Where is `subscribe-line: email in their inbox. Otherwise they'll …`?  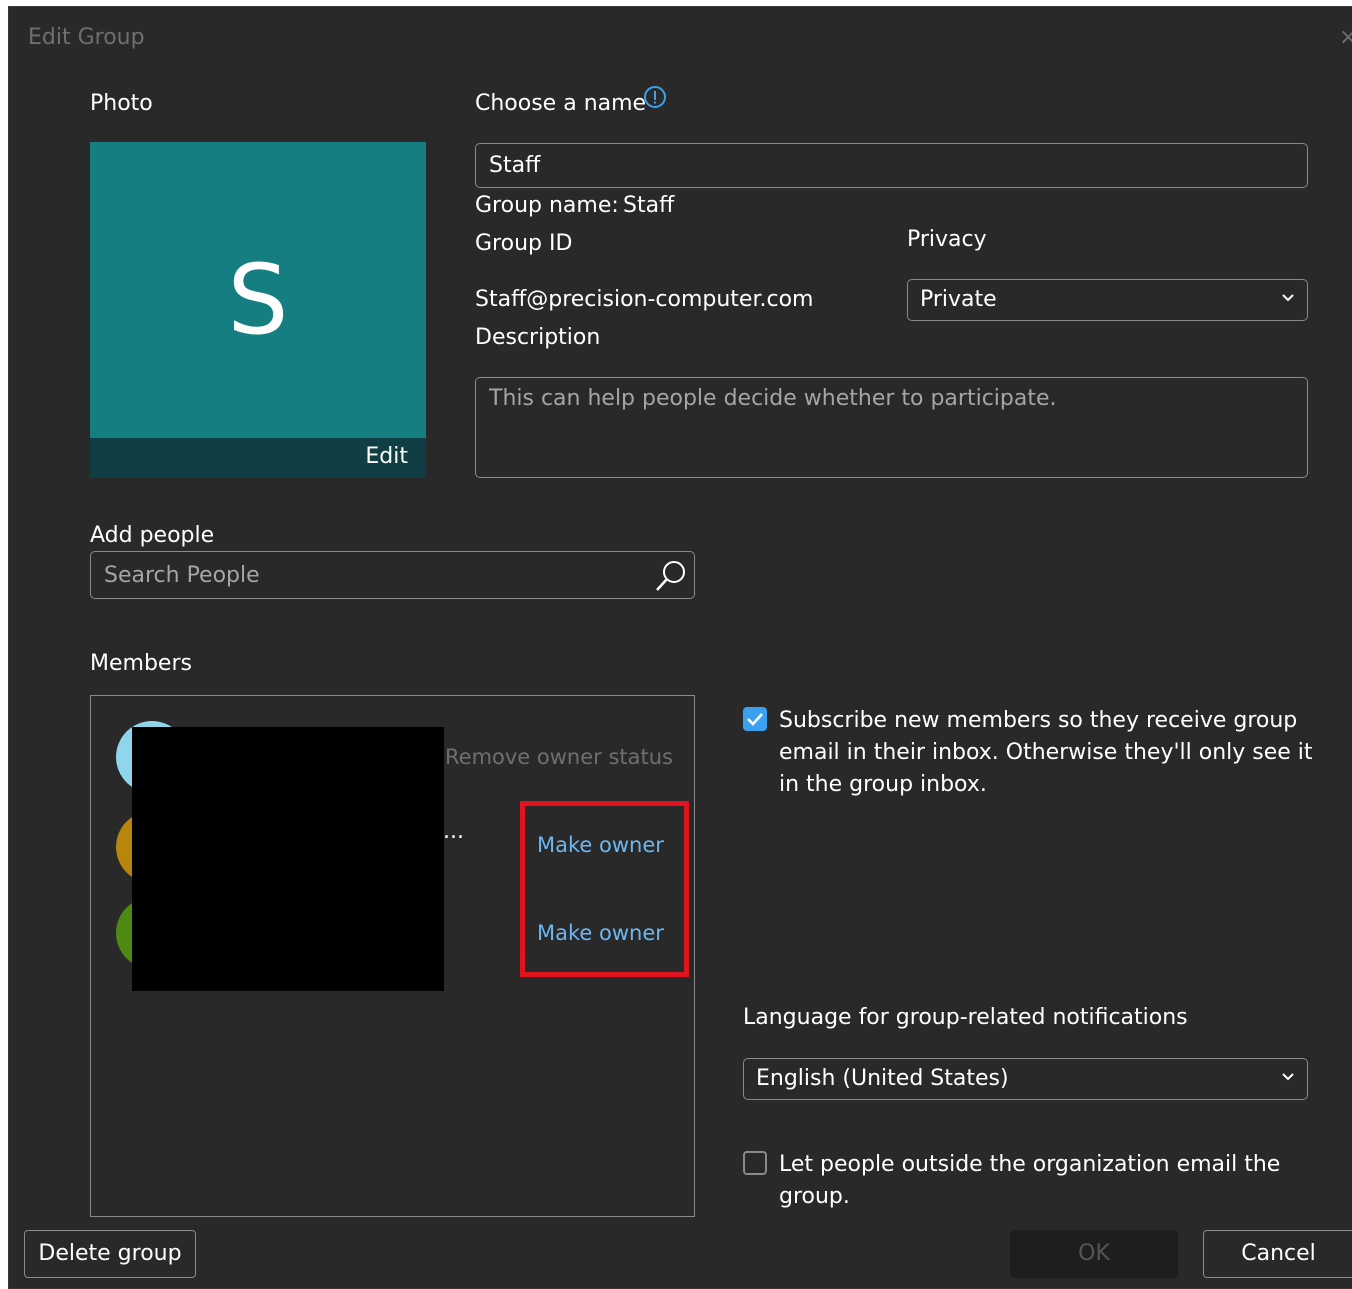
subscribe-line: email in their inbox. Otherwise they'll … is located at coordinates (1046, 752).